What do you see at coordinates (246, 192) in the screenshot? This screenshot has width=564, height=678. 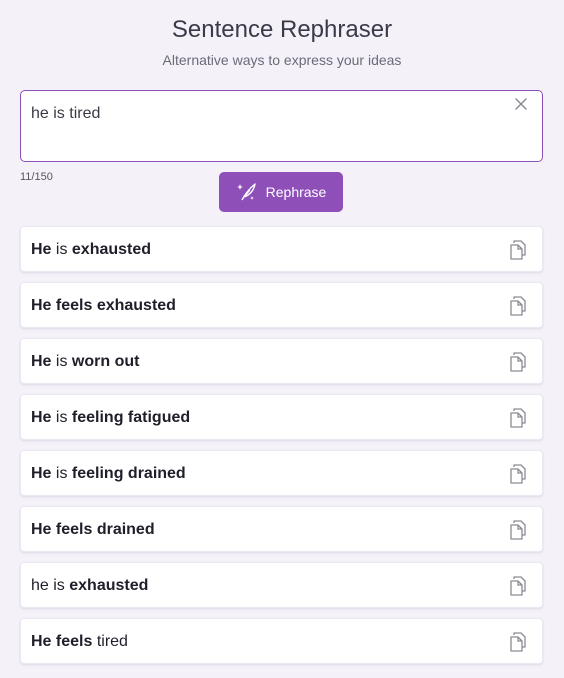 I see `sparkle-feather-icon` at bounding box center [246, 192].